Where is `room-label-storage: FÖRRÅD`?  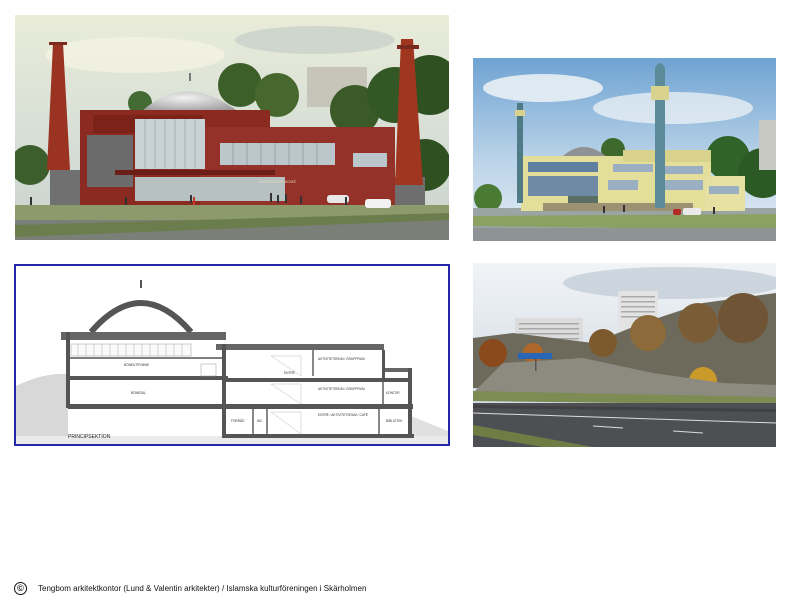
room-label-storage: FÖRRÅD is located at coordinates (238, 420).